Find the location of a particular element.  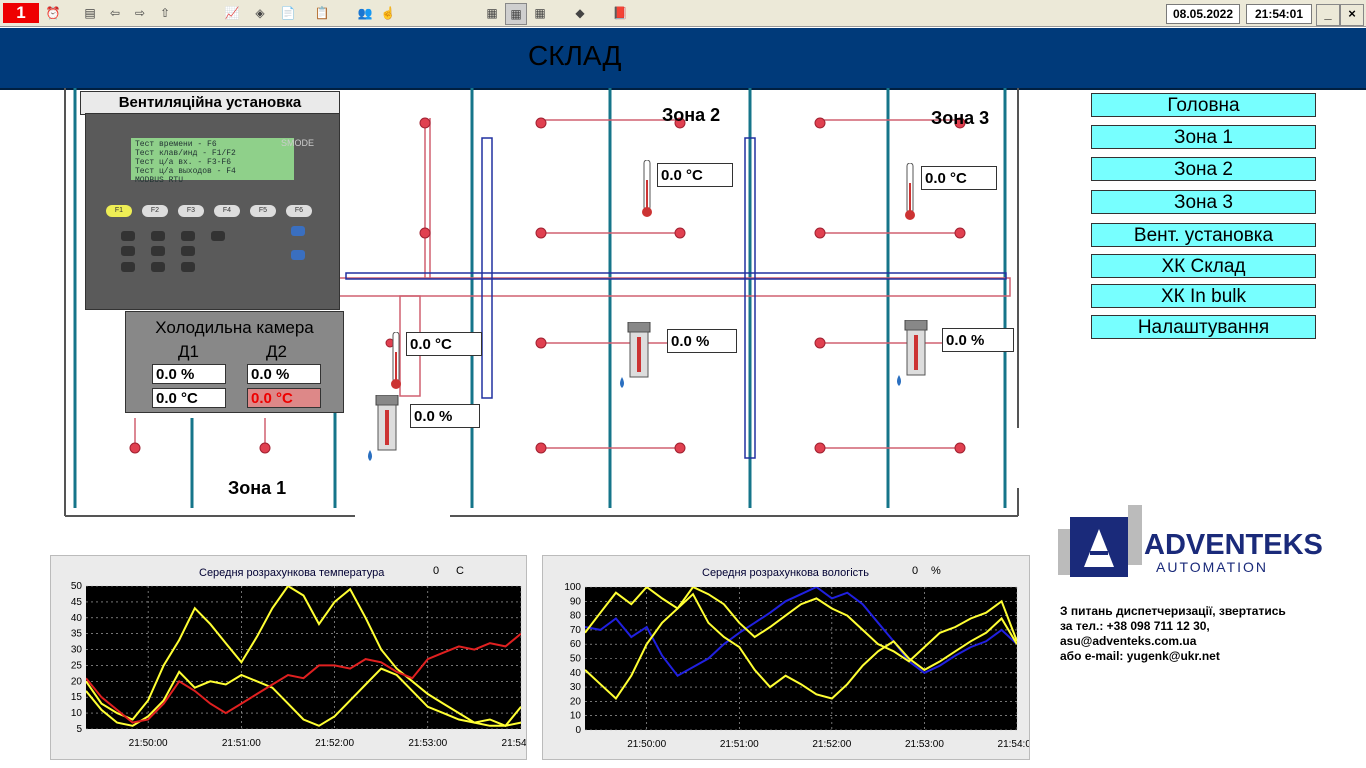

zone-2-temperature-value: 0.0 °C is located at coordinates (695, 175).